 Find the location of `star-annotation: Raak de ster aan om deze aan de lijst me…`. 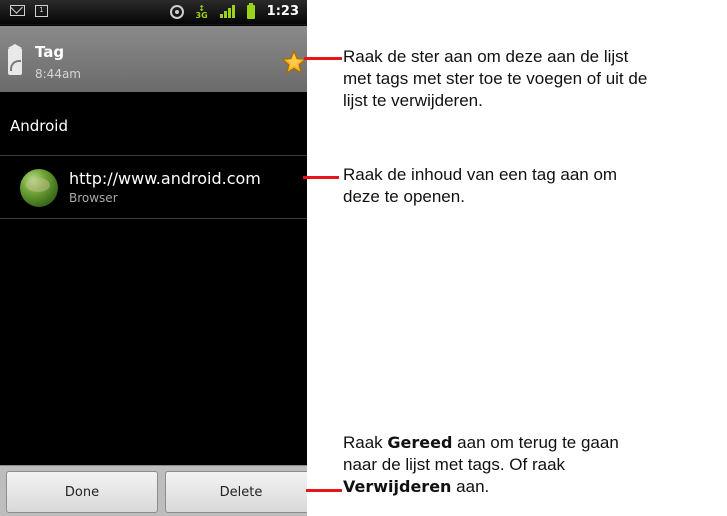

star-annotation: Raak de ster aan om deze aan de lijst me… is located at coordinates (495, 79).